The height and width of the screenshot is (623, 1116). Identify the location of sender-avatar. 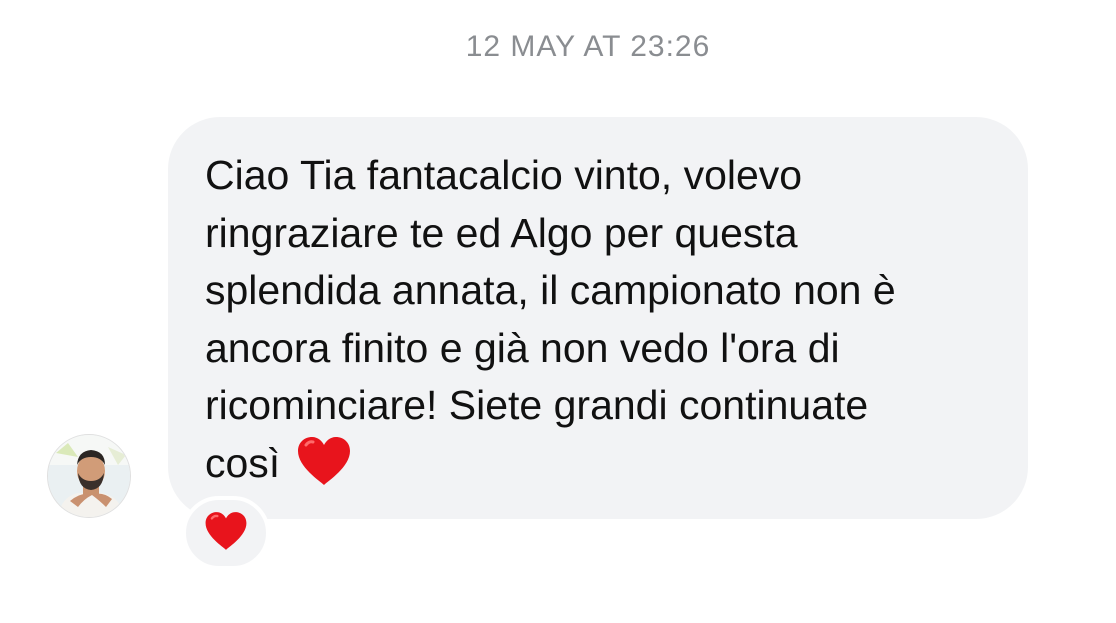
(89, 476).